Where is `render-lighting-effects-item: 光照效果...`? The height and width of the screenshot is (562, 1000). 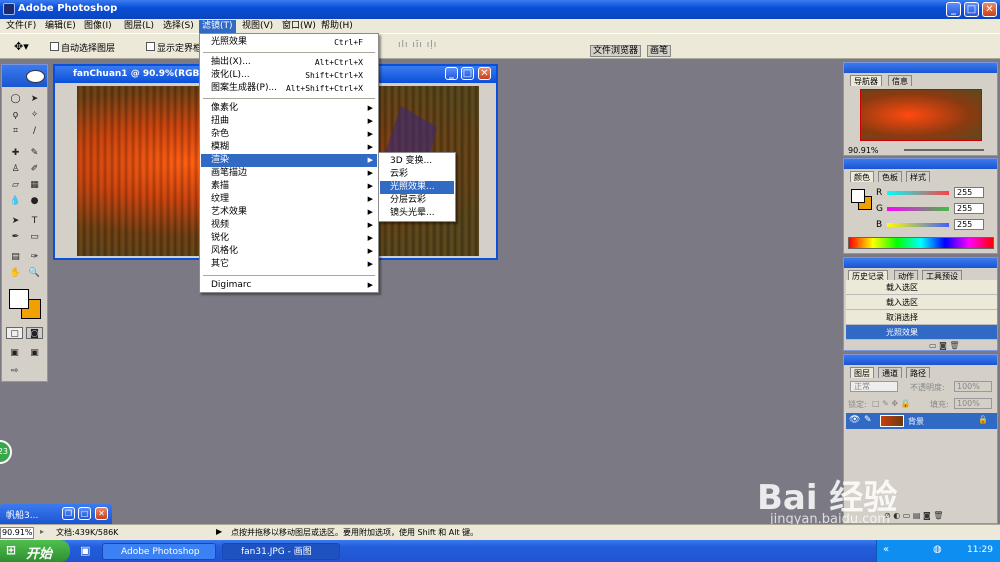
render-lighting-effects-item: 光照效果... is located at coordinates (417, 187).